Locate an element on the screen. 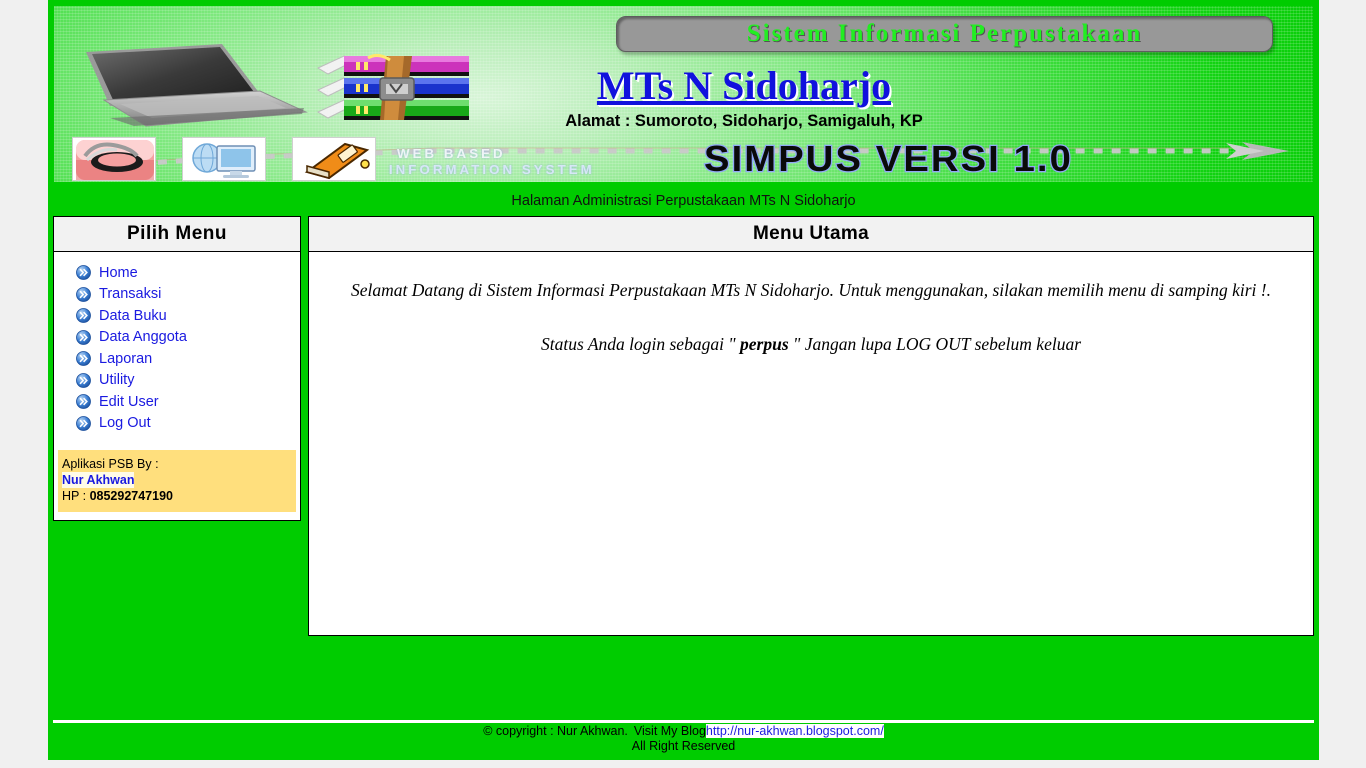 The image size is (1366, 768). sidebar-item-label: Data Anggota is located at coordinates (143, 337).